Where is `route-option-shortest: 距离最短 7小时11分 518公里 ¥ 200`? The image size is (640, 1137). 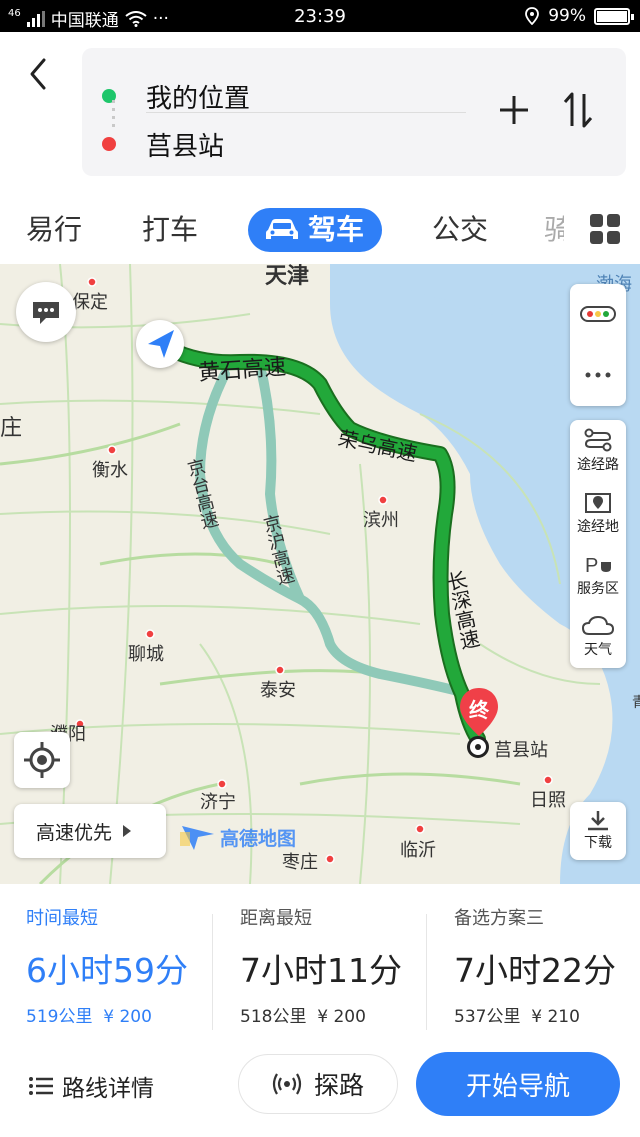 route-option-shortest: 距离最短 7小时11分 518公里 ¥ 200 is located at coordinates (320, 963).